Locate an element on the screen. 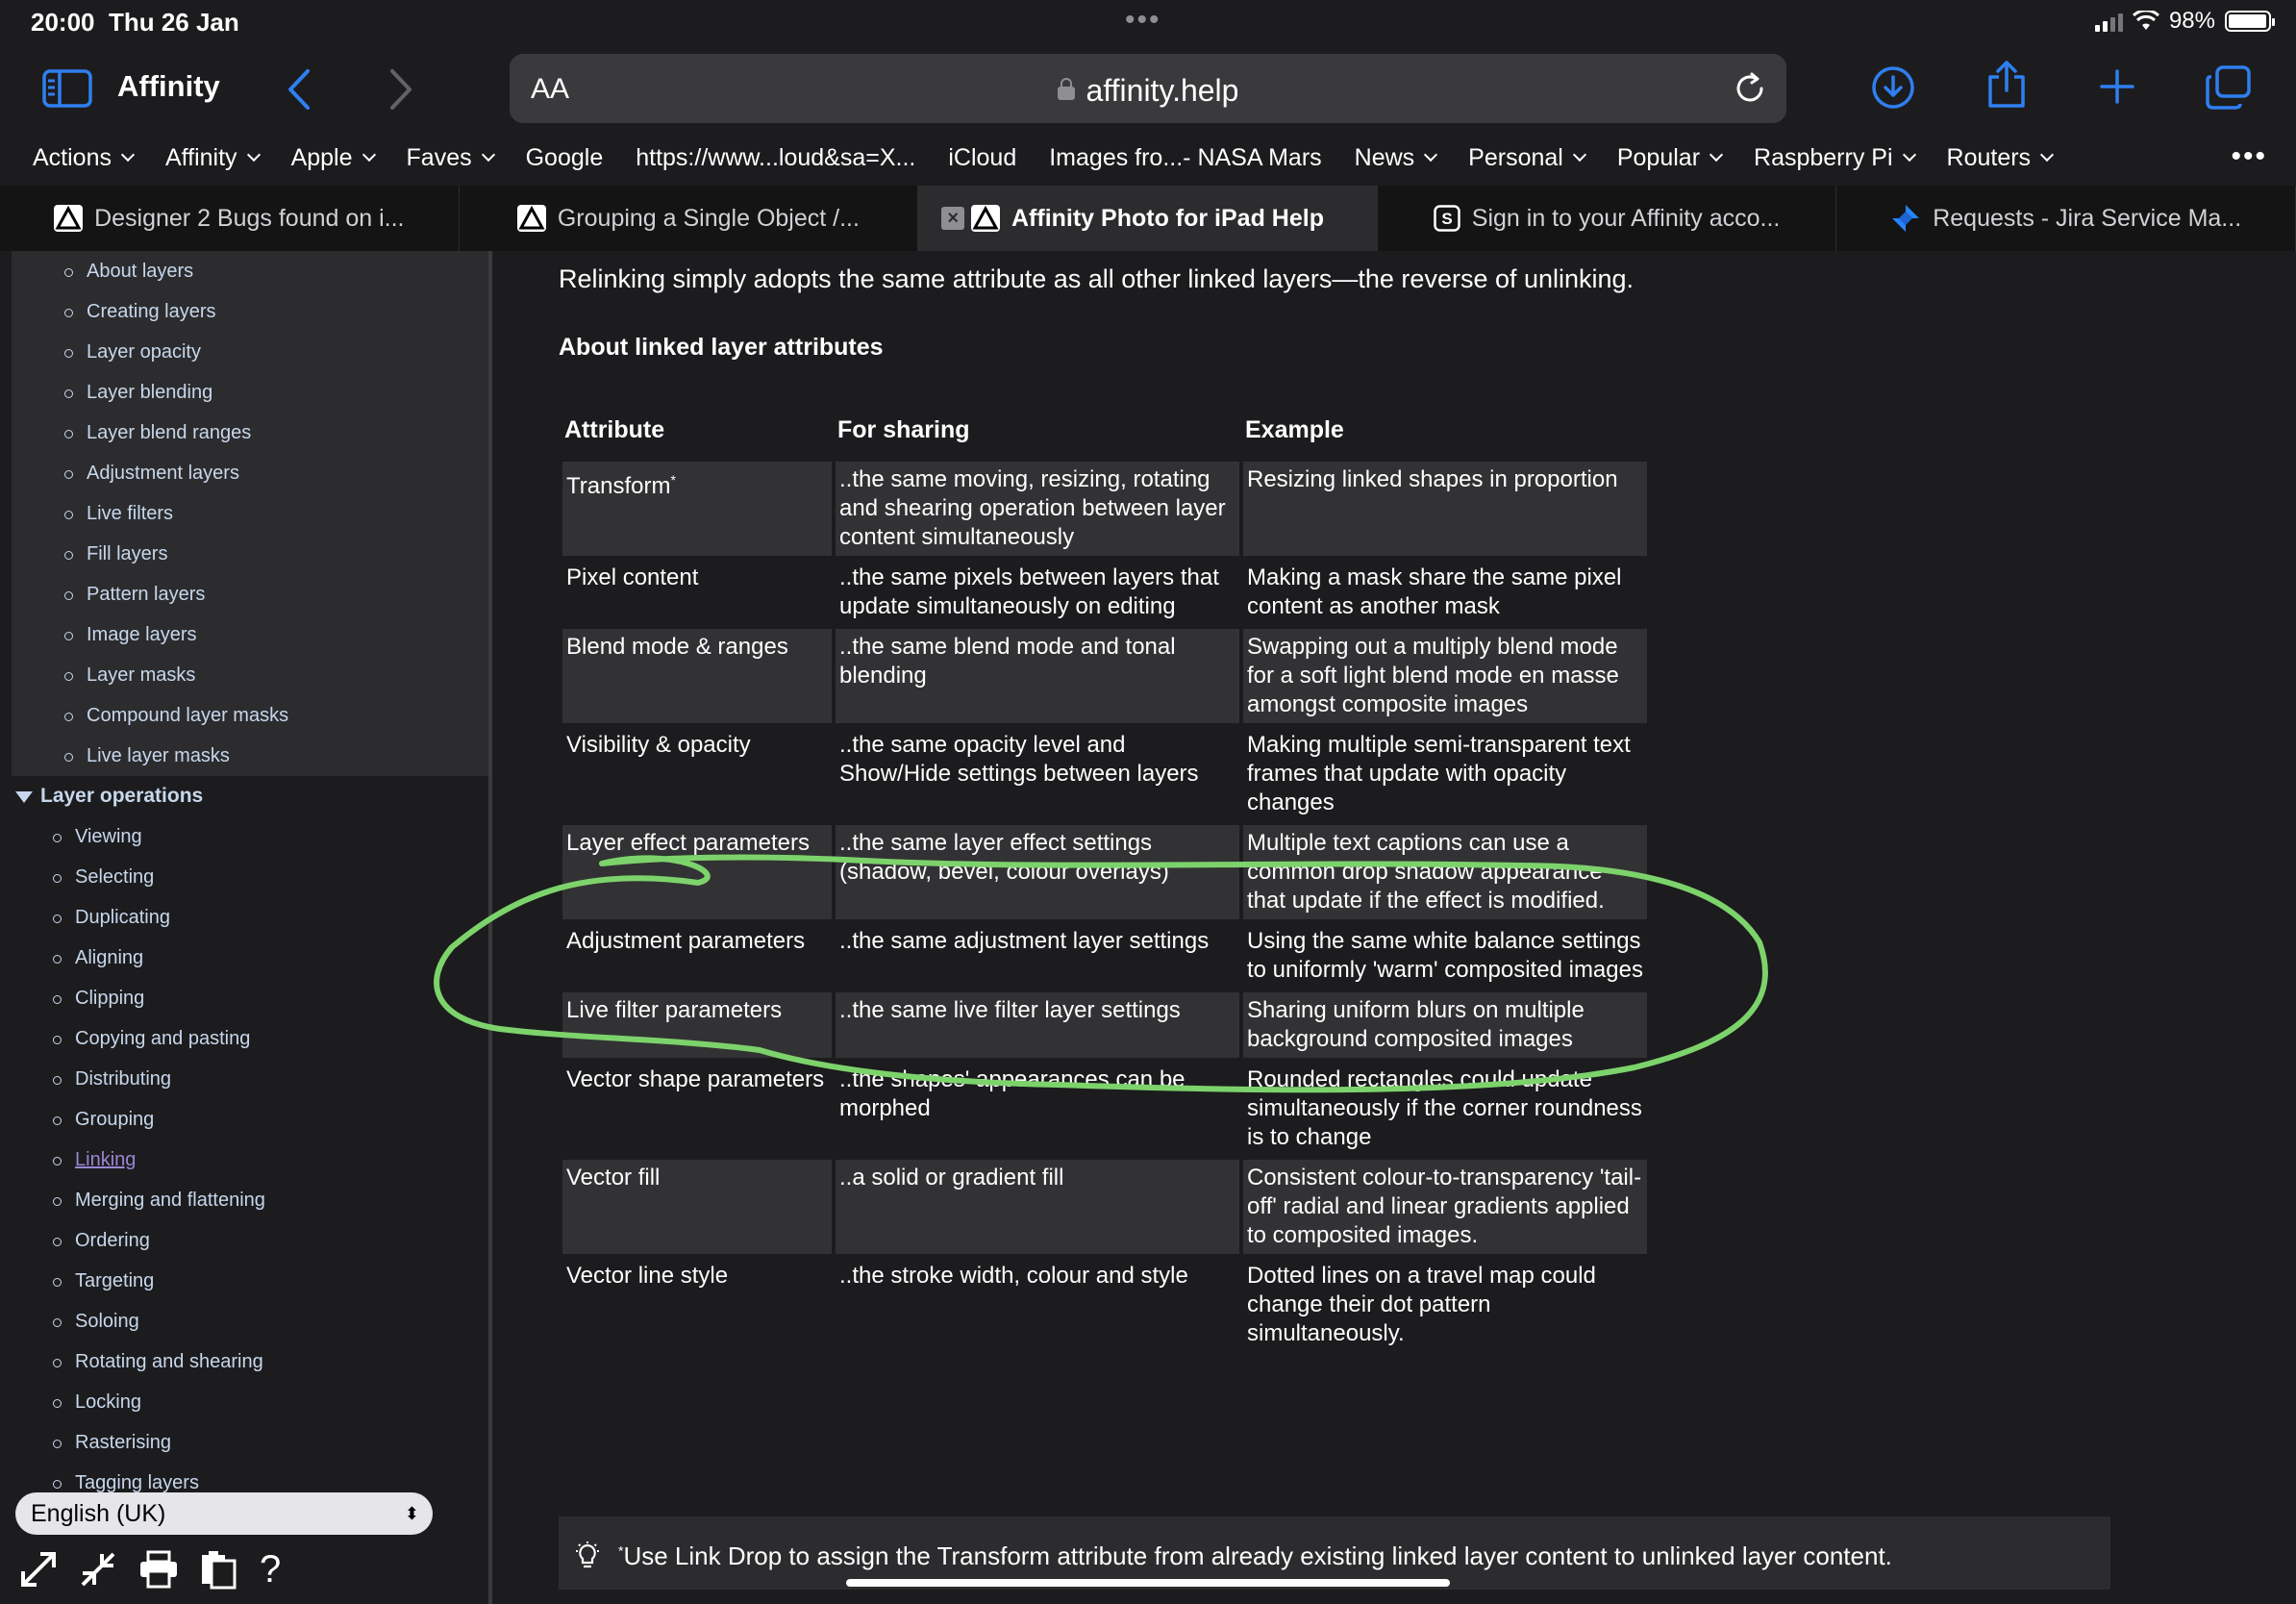  cell-sharing: ..the stroke width, colour and style is located at coordinates (1013, 1276).